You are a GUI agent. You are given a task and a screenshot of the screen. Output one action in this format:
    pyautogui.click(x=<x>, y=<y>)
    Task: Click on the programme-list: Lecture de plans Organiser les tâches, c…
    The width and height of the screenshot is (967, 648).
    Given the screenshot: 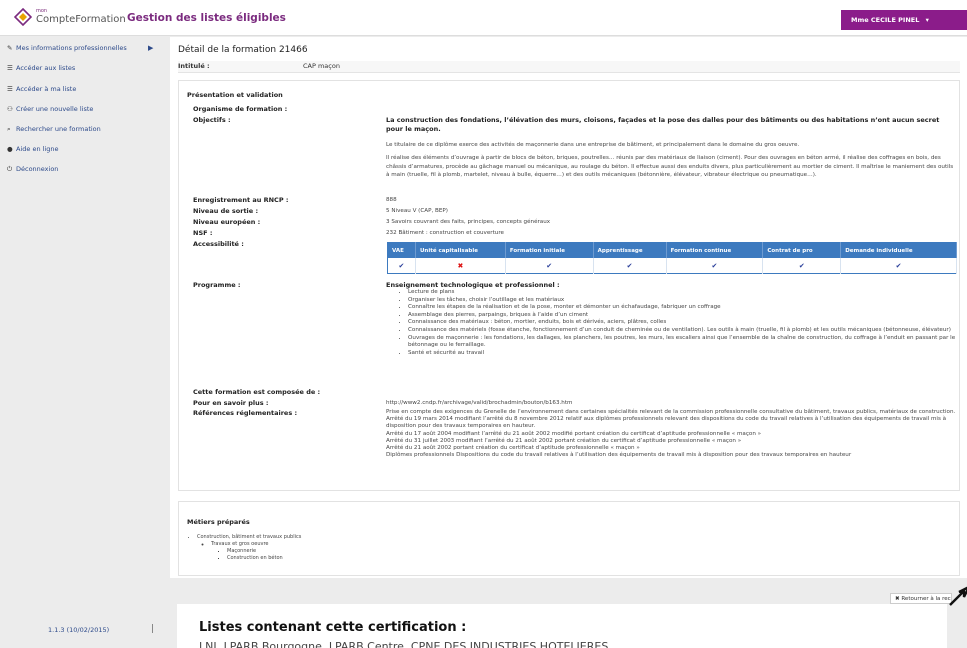 What is the action you would take?
    pyautogui.click(x=678, y=323)
    